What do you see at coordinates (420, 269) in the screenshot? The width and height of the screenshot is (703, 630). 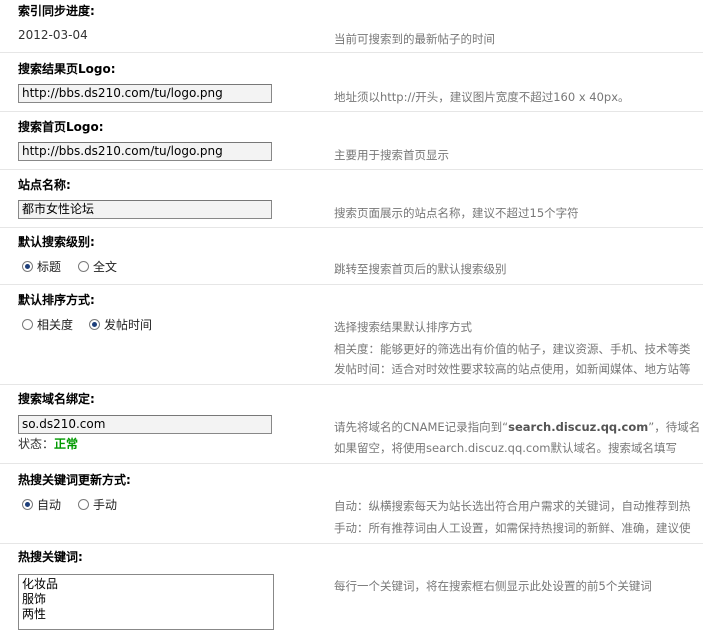 I see `search-level-tip: 跳转至搜索首页后的默认搜索级别` at bounding box center [420, 269].